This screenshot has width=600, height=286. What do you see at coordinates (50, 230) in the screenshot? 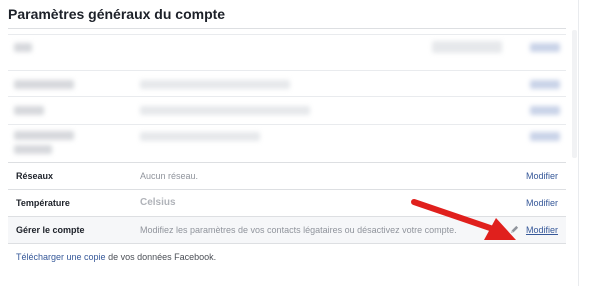
I see `row-label-manage-account: Gérer le compte` at bounding box center [50, 230].